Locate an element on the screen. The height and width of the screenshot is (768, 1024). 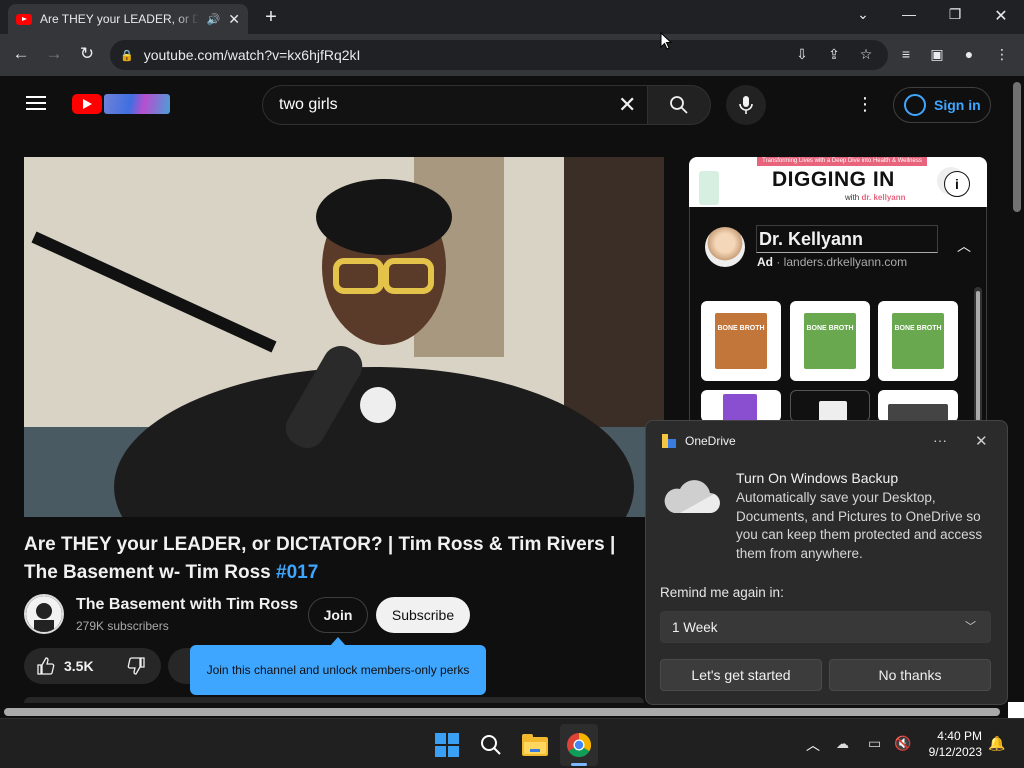
search-input: two girls is located at coordinates (455, 105).